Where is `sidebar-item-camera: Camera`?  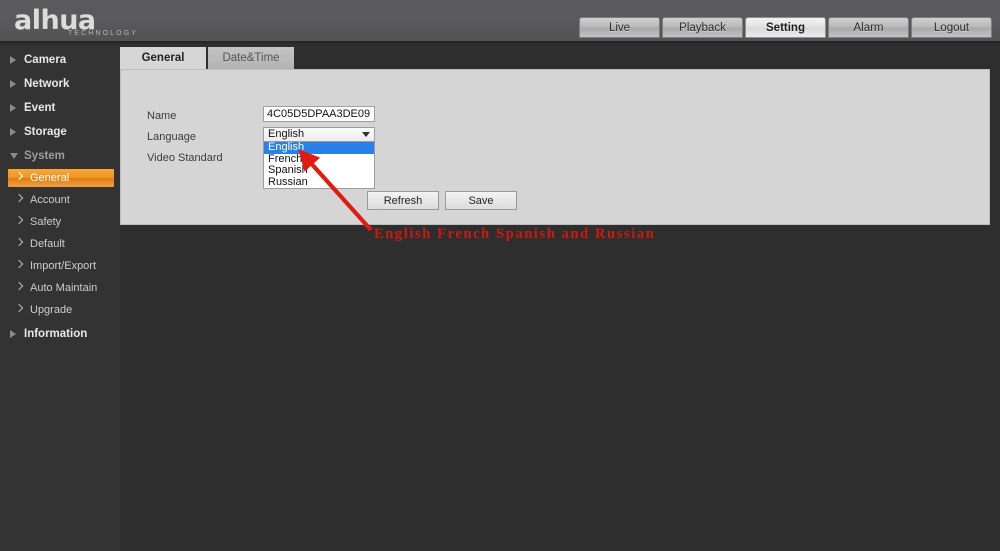
sidebar-item-camera: Camera is located at coordinates (60, 60).